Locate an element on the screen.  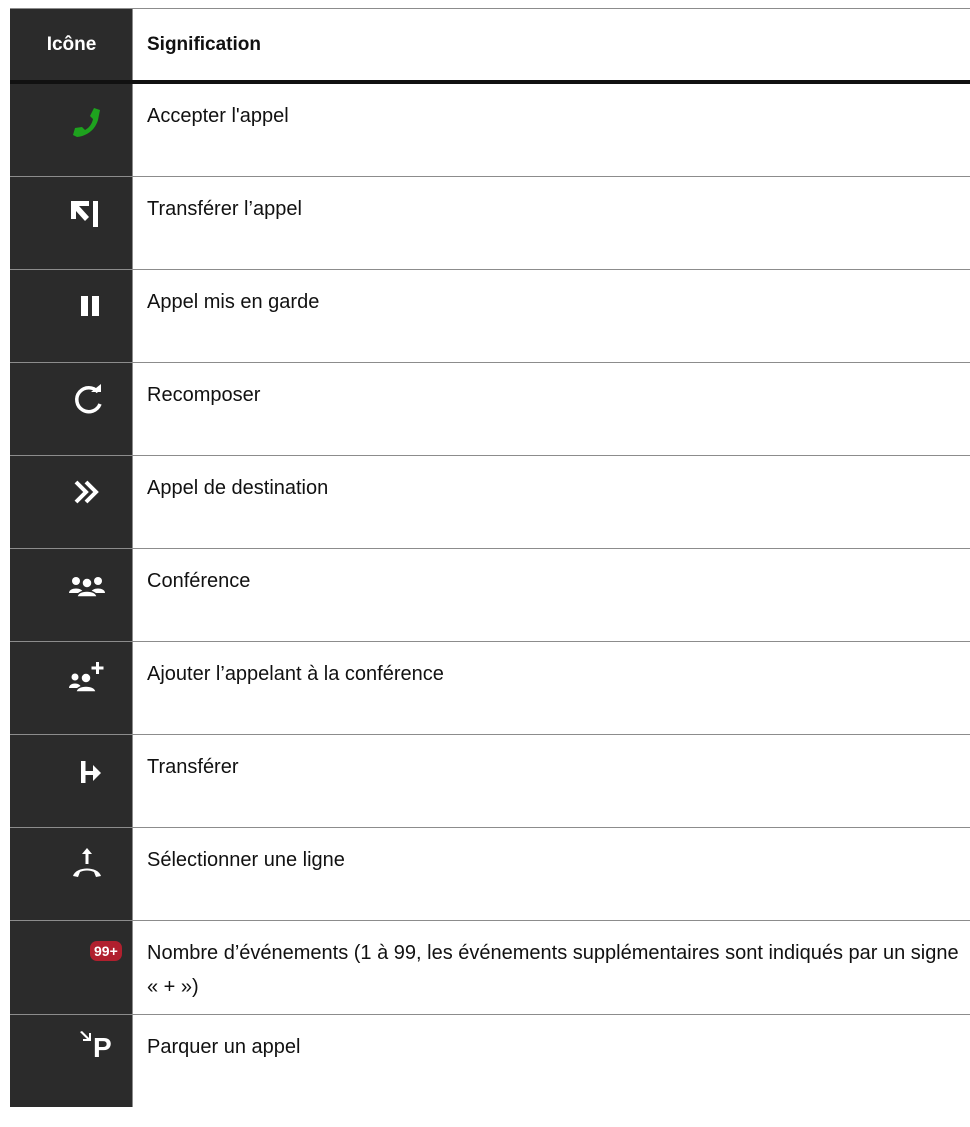
row-label: Transférer is located at coordinates (551, 781).